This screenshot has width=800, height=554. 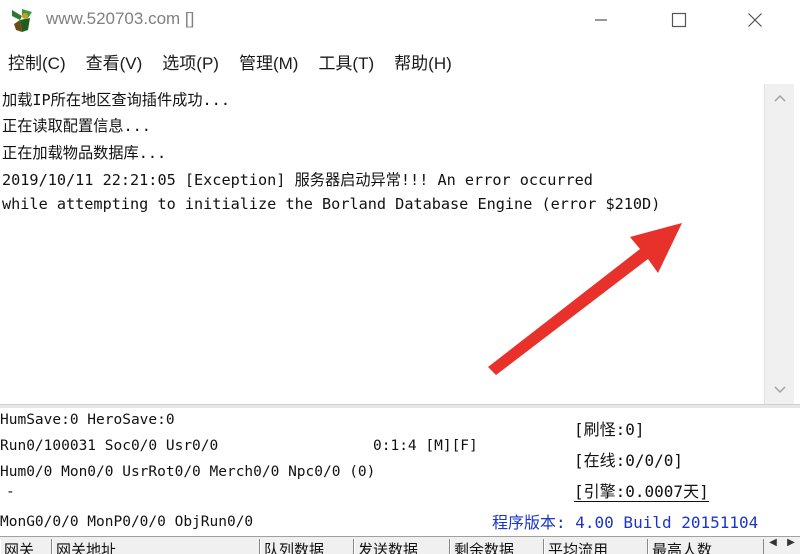 What do you see at coordinates (307, 546) in the screenshot?
I see `column-queue-data: 队列数据` at bounding box center [307, 546].